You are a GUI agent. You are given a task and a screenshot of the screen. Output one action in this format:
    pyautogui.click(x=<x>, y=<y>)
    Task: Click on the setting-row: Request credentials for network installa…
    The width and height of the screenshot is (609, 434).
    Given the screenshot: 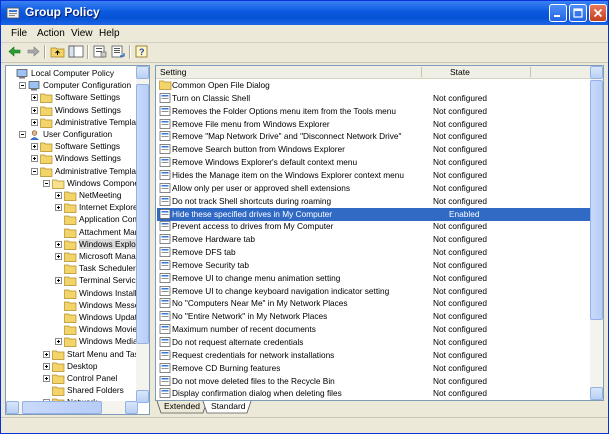 What is the action you would take?
    pyautogui.click(x=374, y=355)
    